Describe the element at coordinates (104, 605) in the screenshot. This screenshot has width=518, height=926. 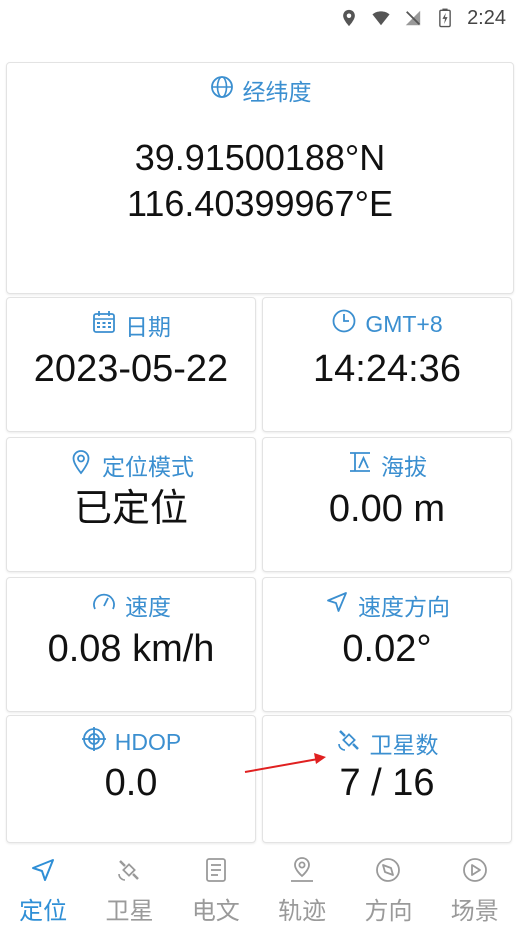
I see `speedometer-icon` at that location.